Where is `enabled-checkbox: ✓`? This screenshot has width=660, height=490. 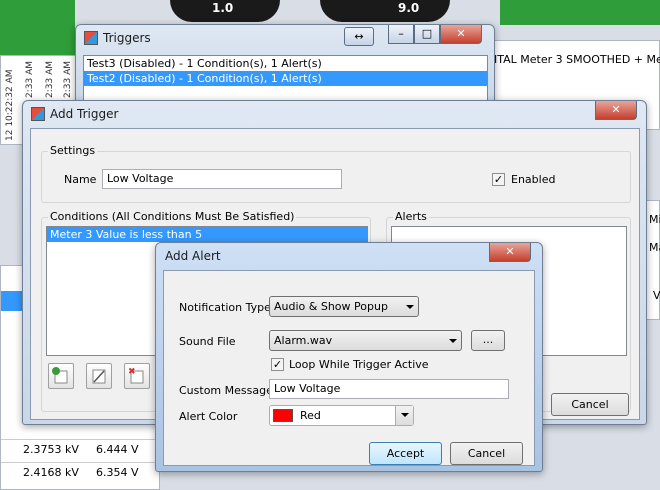 enabled-checkbox: ✓ is located at coordinates (498, 179).